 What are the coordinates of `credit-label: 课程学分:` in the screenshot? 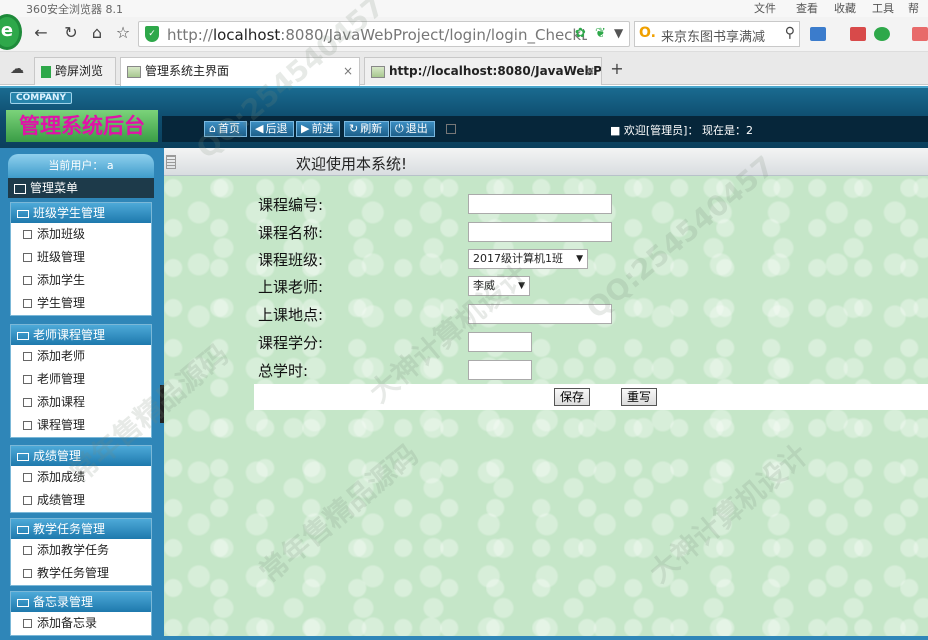 It's located at (291, 343).